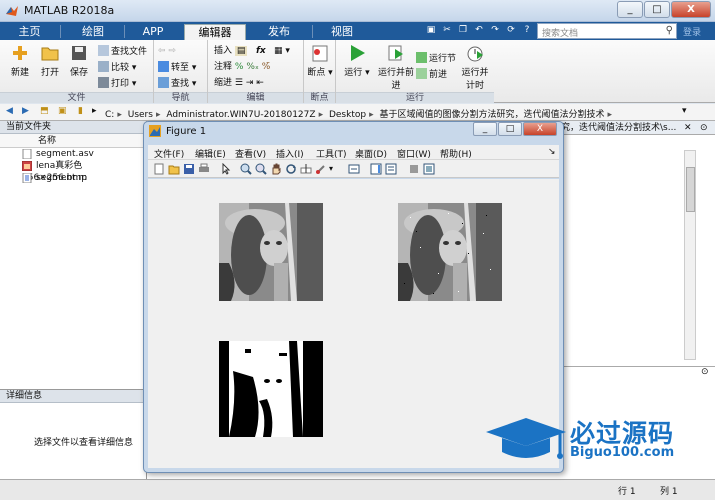 The image size is (715, 500). I want to click on close-button: X, so click(691, 9).